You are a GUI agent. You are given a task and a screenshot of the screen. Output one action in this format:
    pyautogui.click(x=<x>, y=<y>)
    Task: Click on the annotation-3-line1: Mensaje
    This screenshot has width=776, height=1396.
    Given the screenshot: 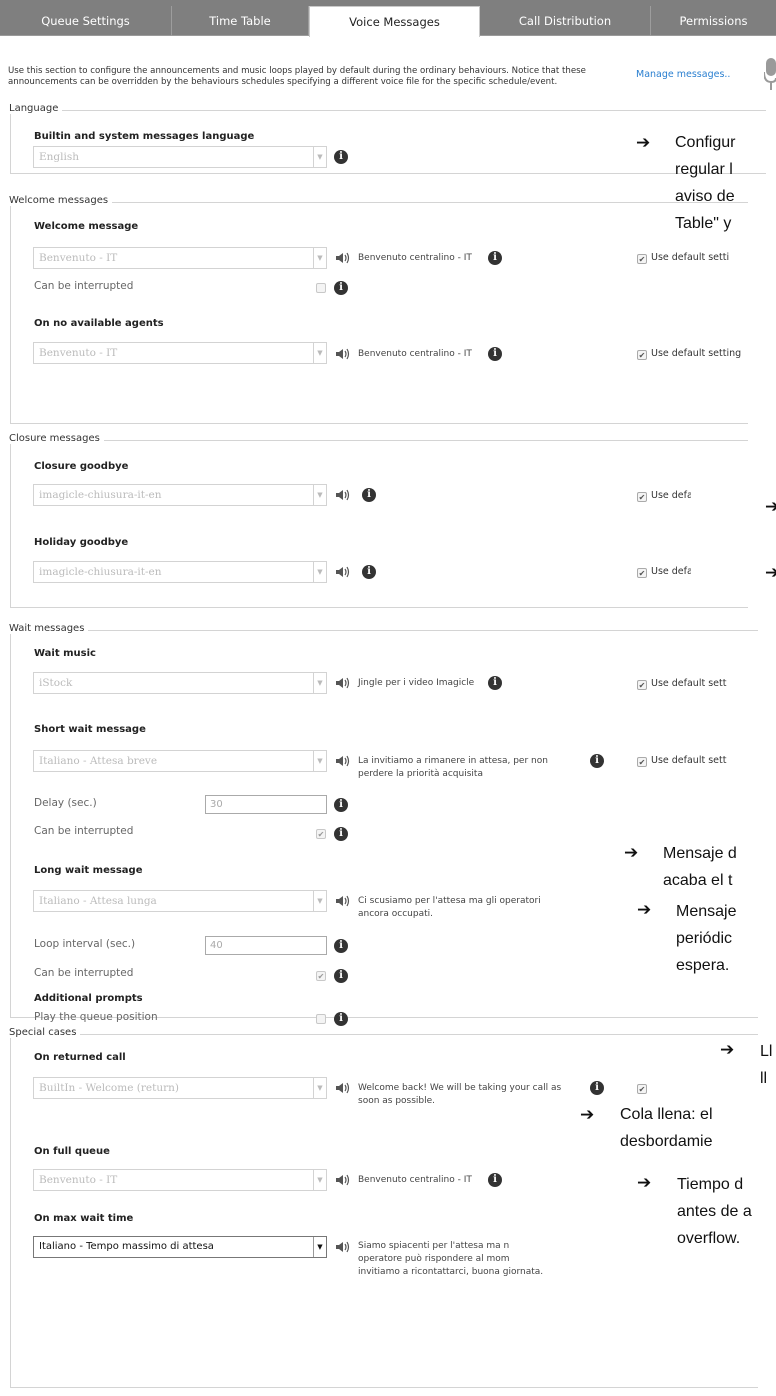 What is the action you would take?
    pyautogui.click(x=706, y=911)
    